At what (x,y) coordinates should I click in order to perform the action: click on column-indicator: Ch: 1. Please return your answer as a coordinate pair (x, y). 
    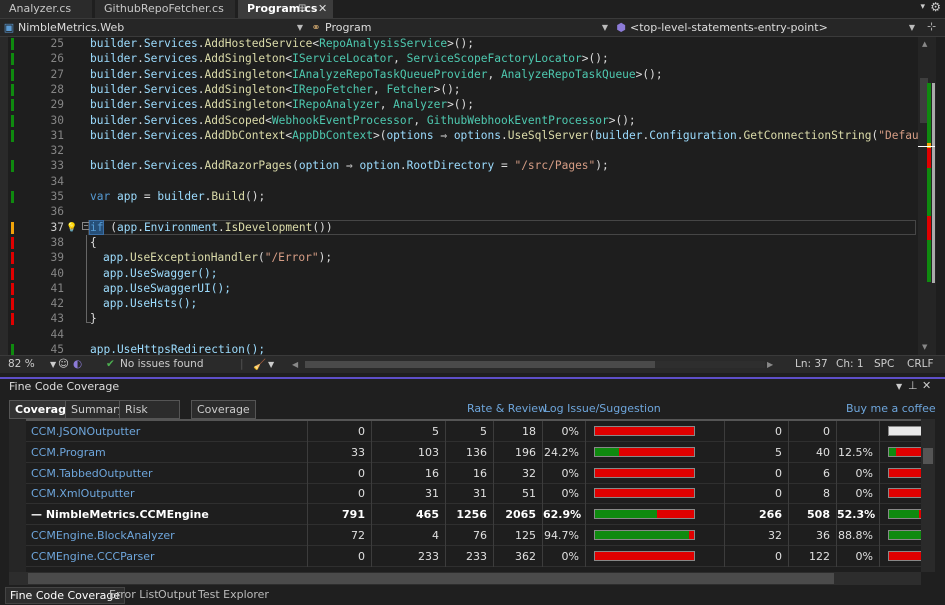
    Looking at the image, I should click on (850, 364).